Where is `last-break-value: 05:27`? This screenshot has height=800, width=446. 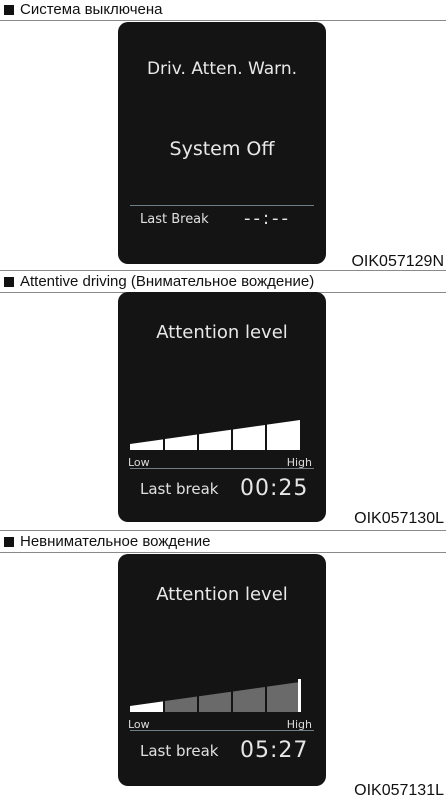 last-break-value: 05:27 is located at coordinates (274, 750).